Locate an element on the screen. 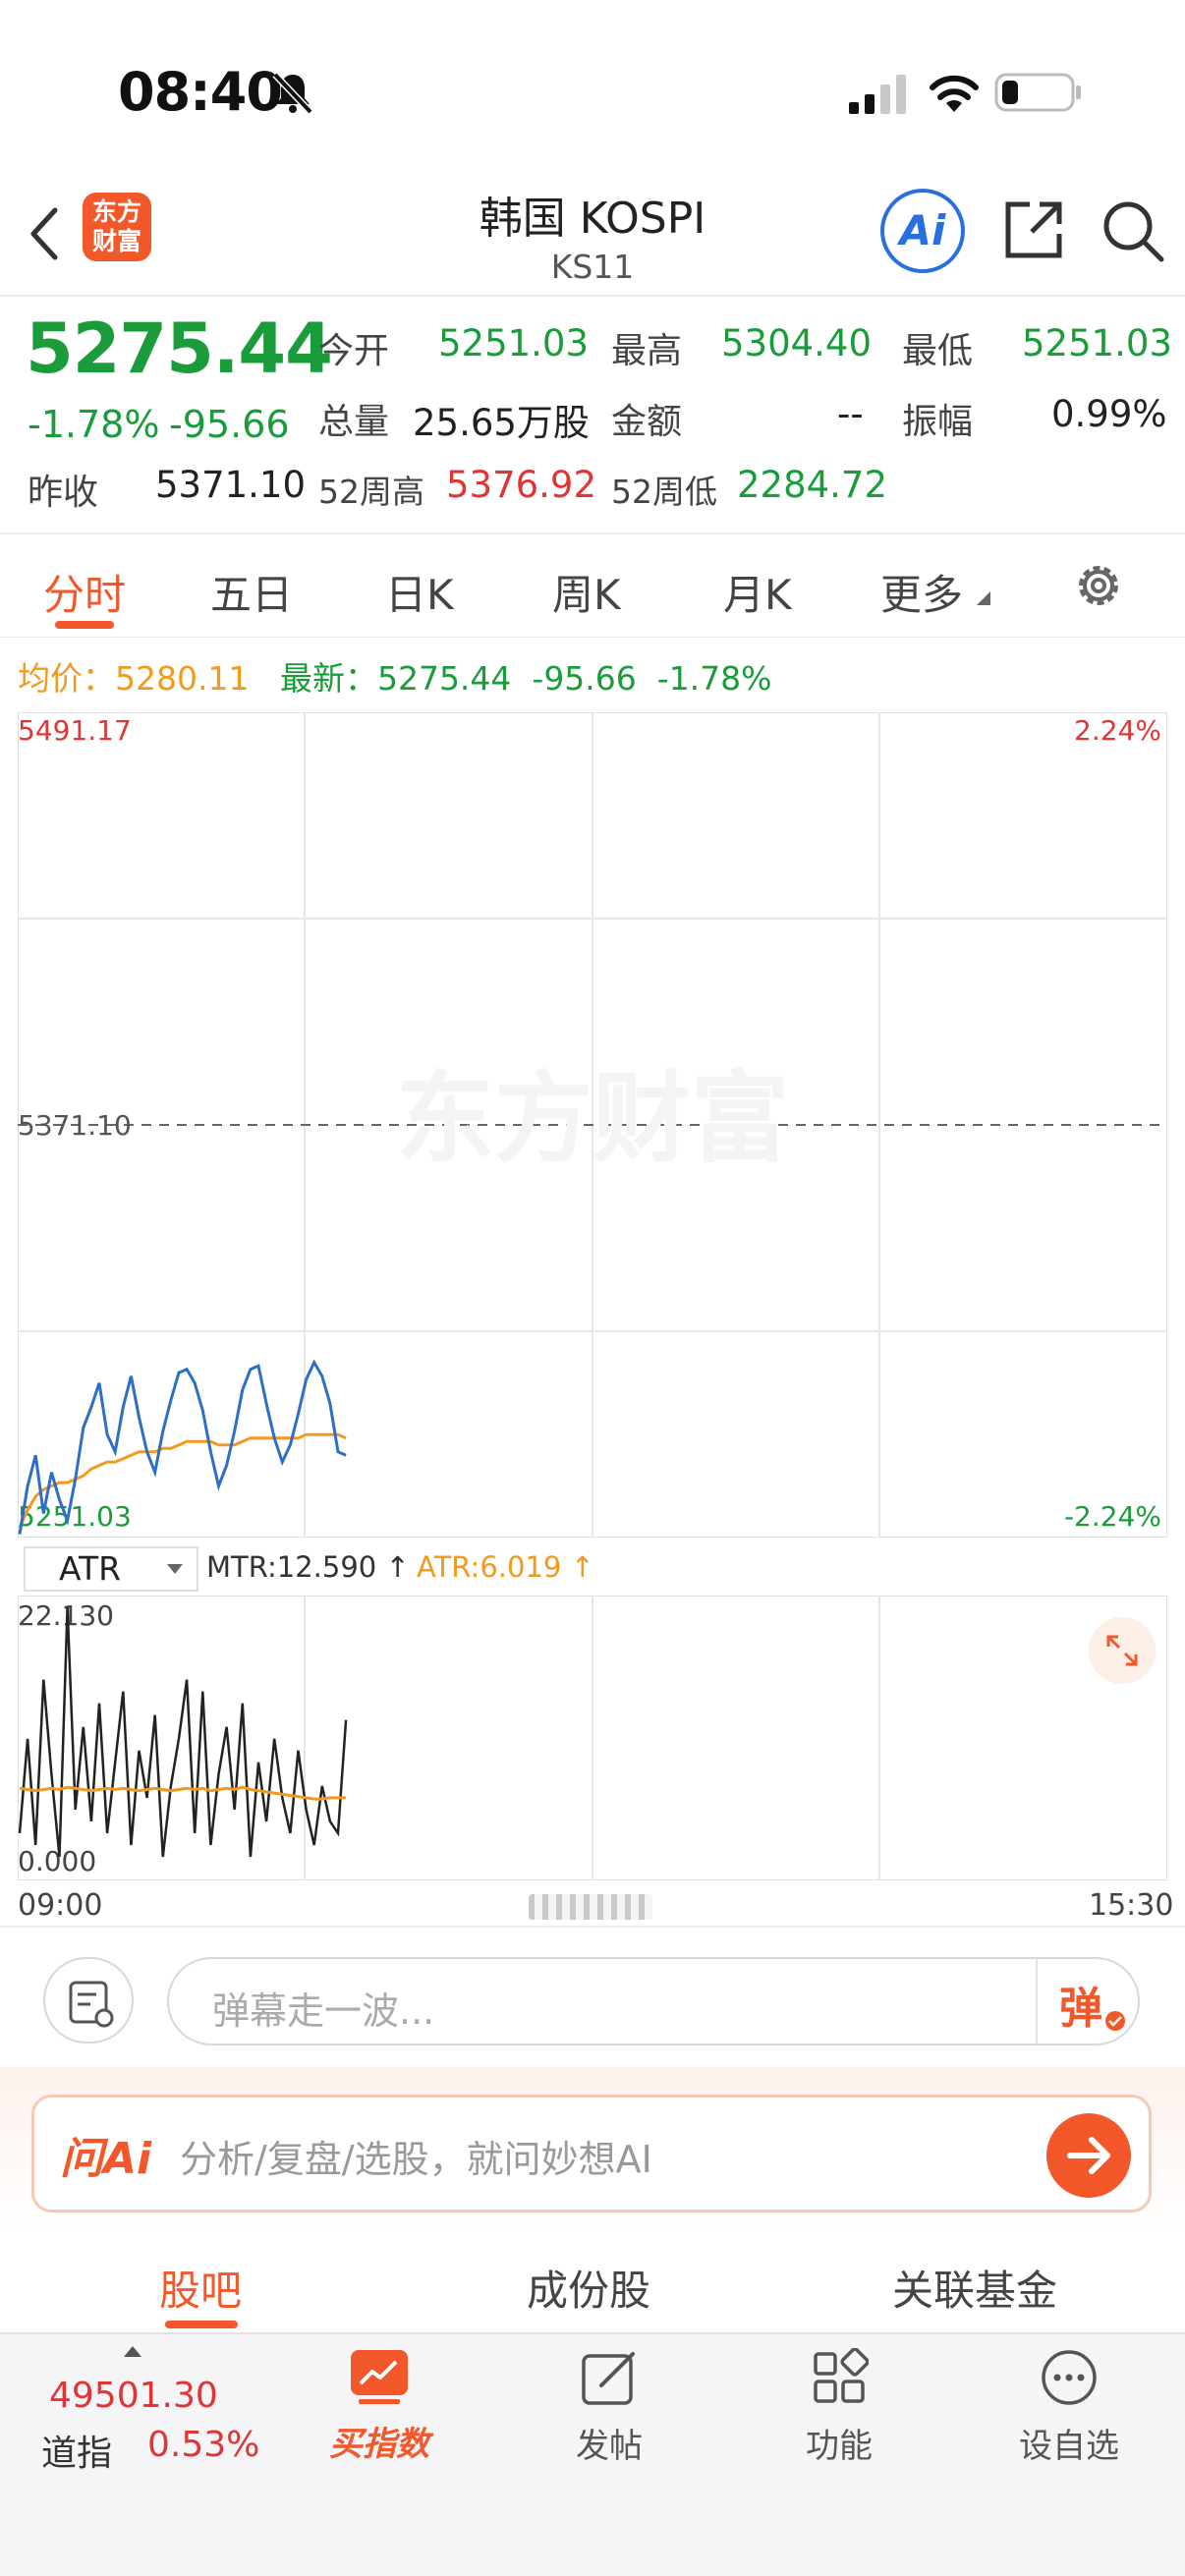 The height and width of the screenshot is (2576, 1185). week52-low-label: 52周低 is located at coordinates (664, 492).